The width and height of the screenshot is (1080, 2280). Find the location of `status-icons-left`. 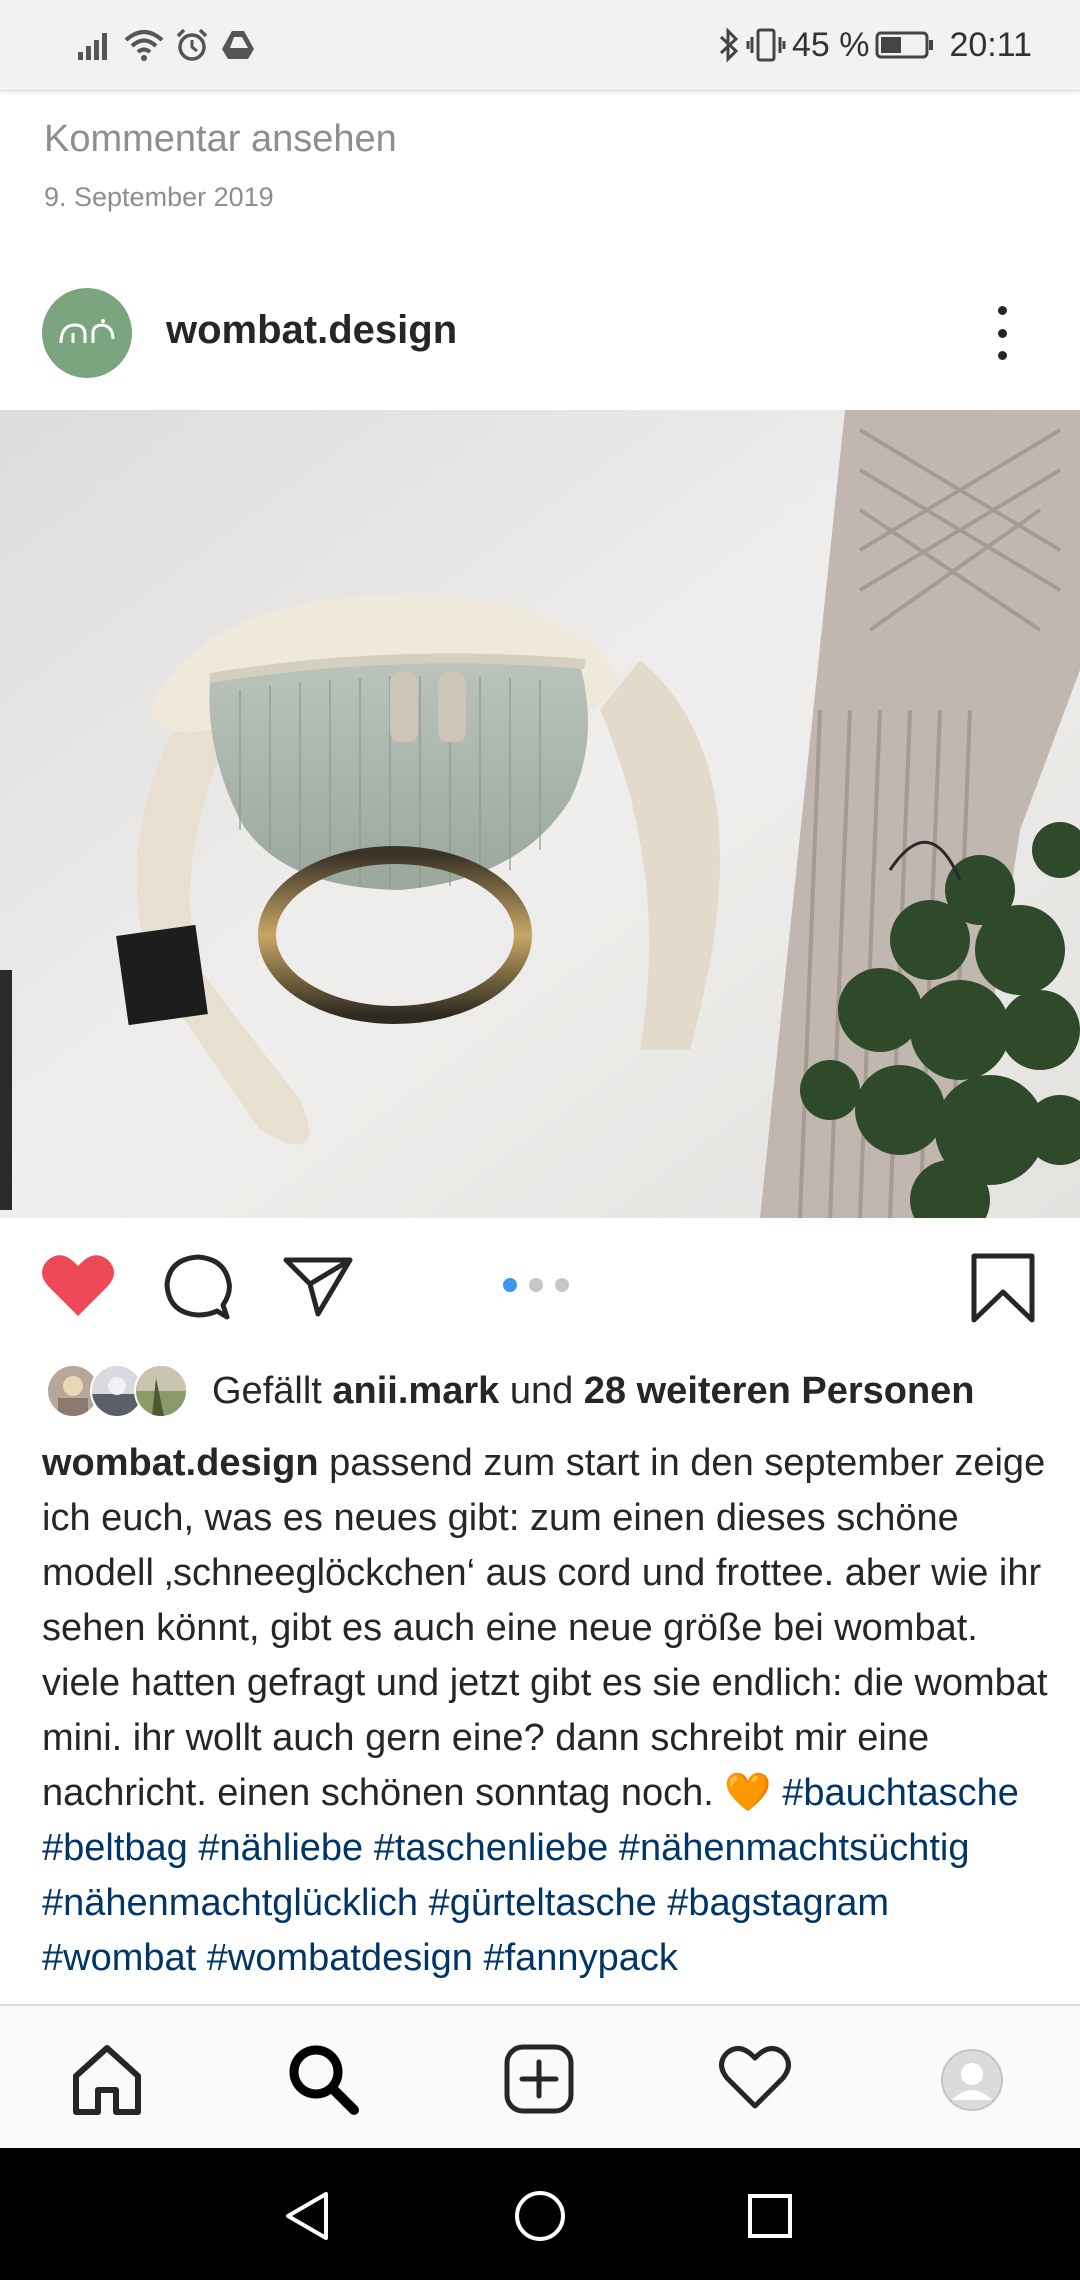

status-icons-left is located at coordinates (166, 45).